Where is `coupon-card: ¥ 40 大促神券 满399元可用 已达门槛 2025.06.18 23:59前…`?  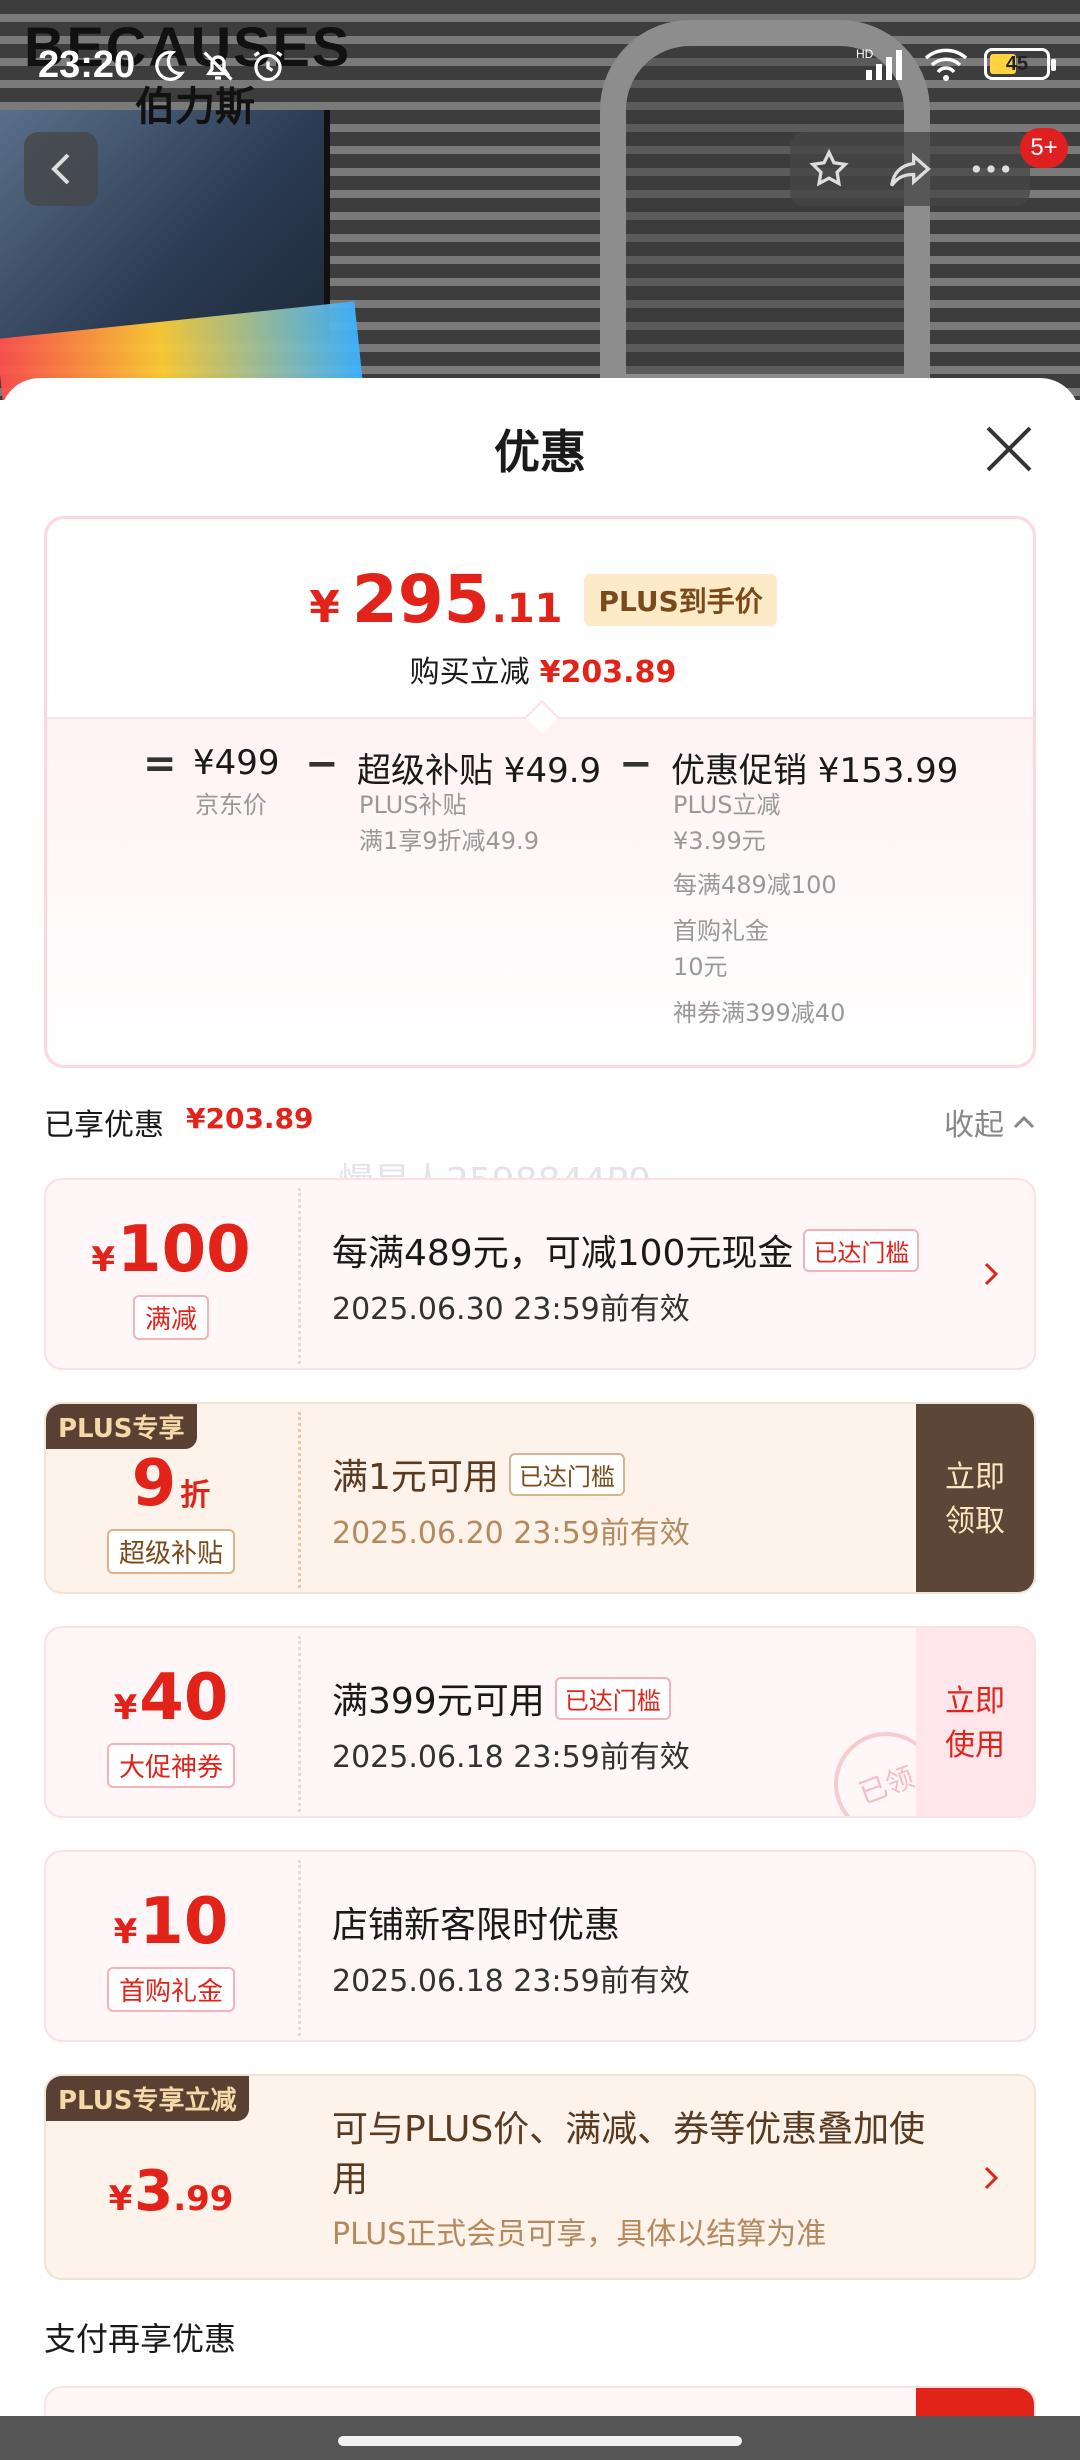 coupon-card: ¥ 40 大促神券 满399元可用 已达门槛 2025.06.18 23:59前… is located at coordinates (540, 1722).